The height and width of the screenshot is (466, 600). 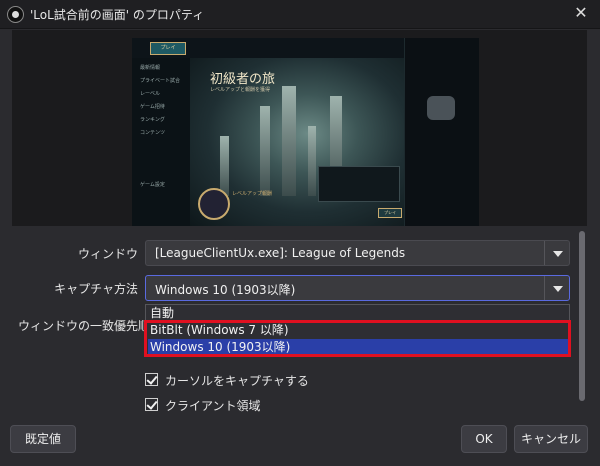 I want to click on title-bar: 'LoL試合前の画面' のプロパティ ✕, so click(x=300, y=14).